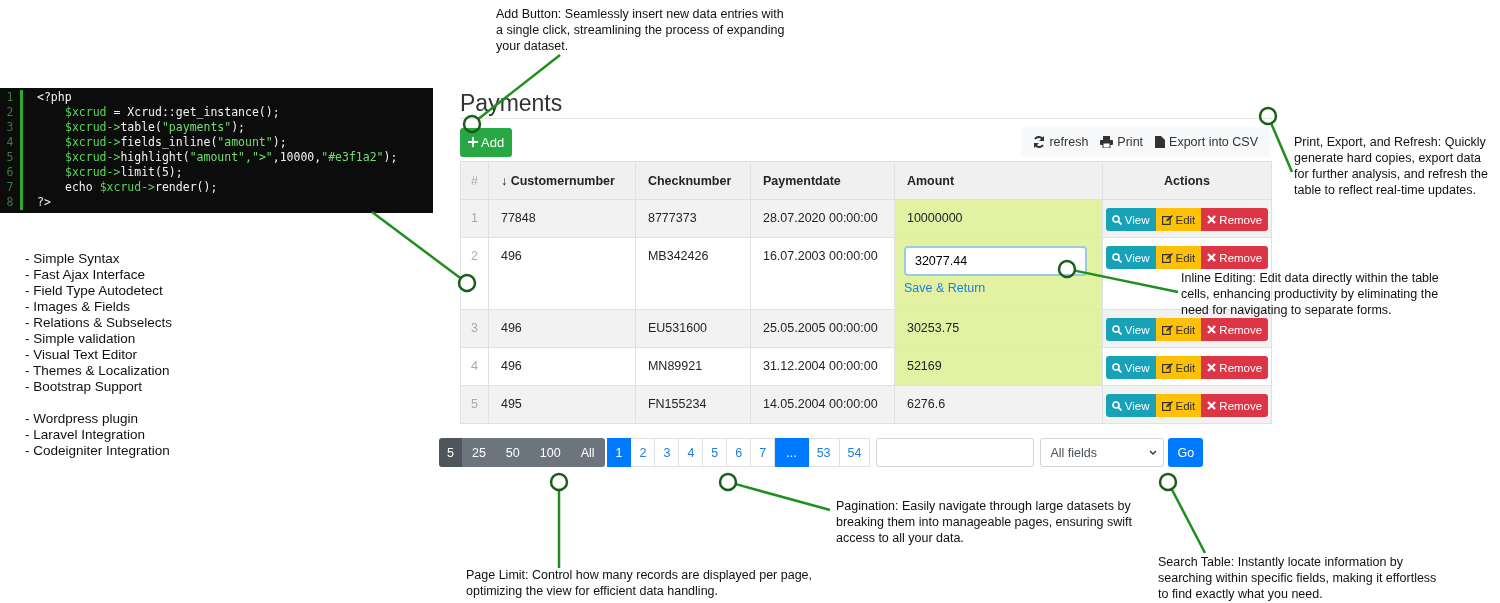 Image resolution: width=1500 pixels, height=603 pixels. I want to click on feature-item: - Simple Syntax, so click(73, 259).